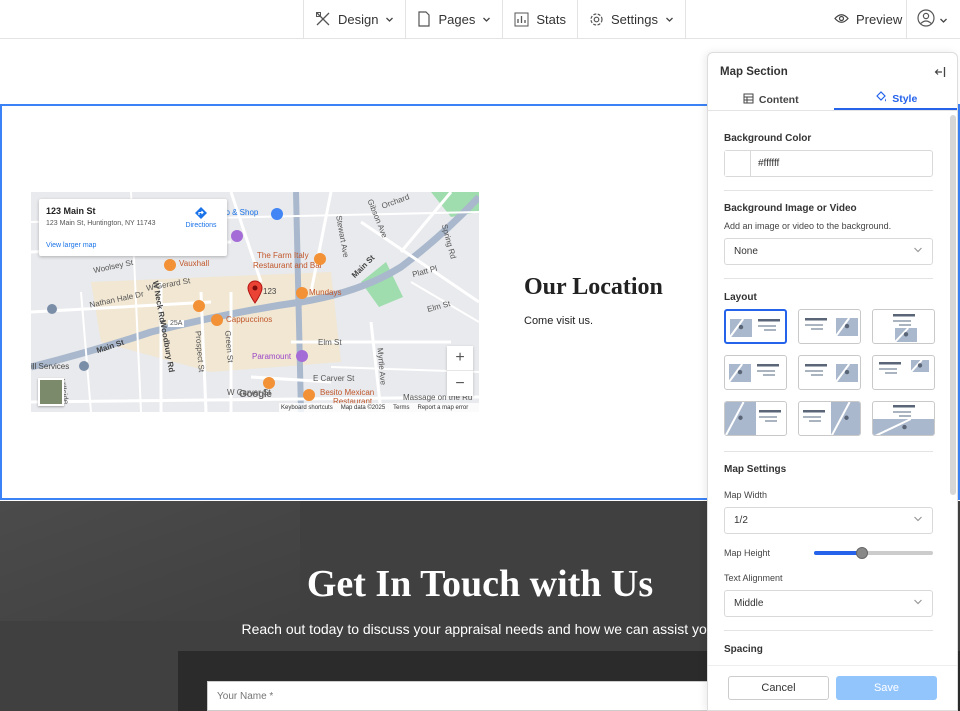  I want to click on account-menu, so click(932, 20).